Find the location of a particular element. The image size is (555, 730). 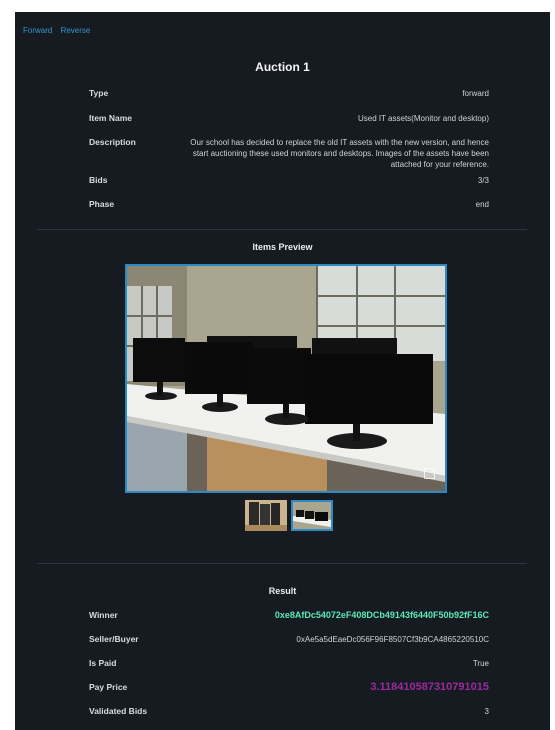

type-value: forward is located at coordinates (475, 93).